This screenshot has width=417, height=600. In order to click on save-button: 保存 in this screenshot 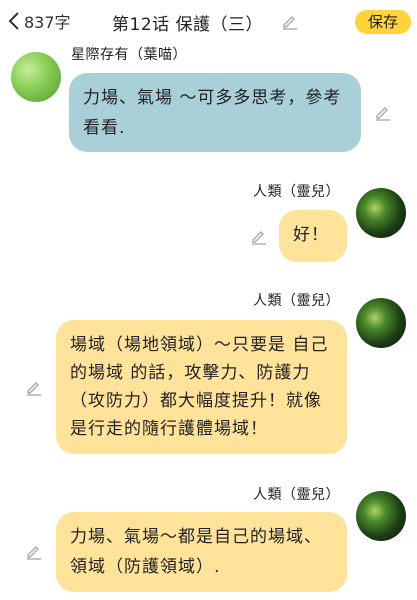, I will do `click(383, 22)`.